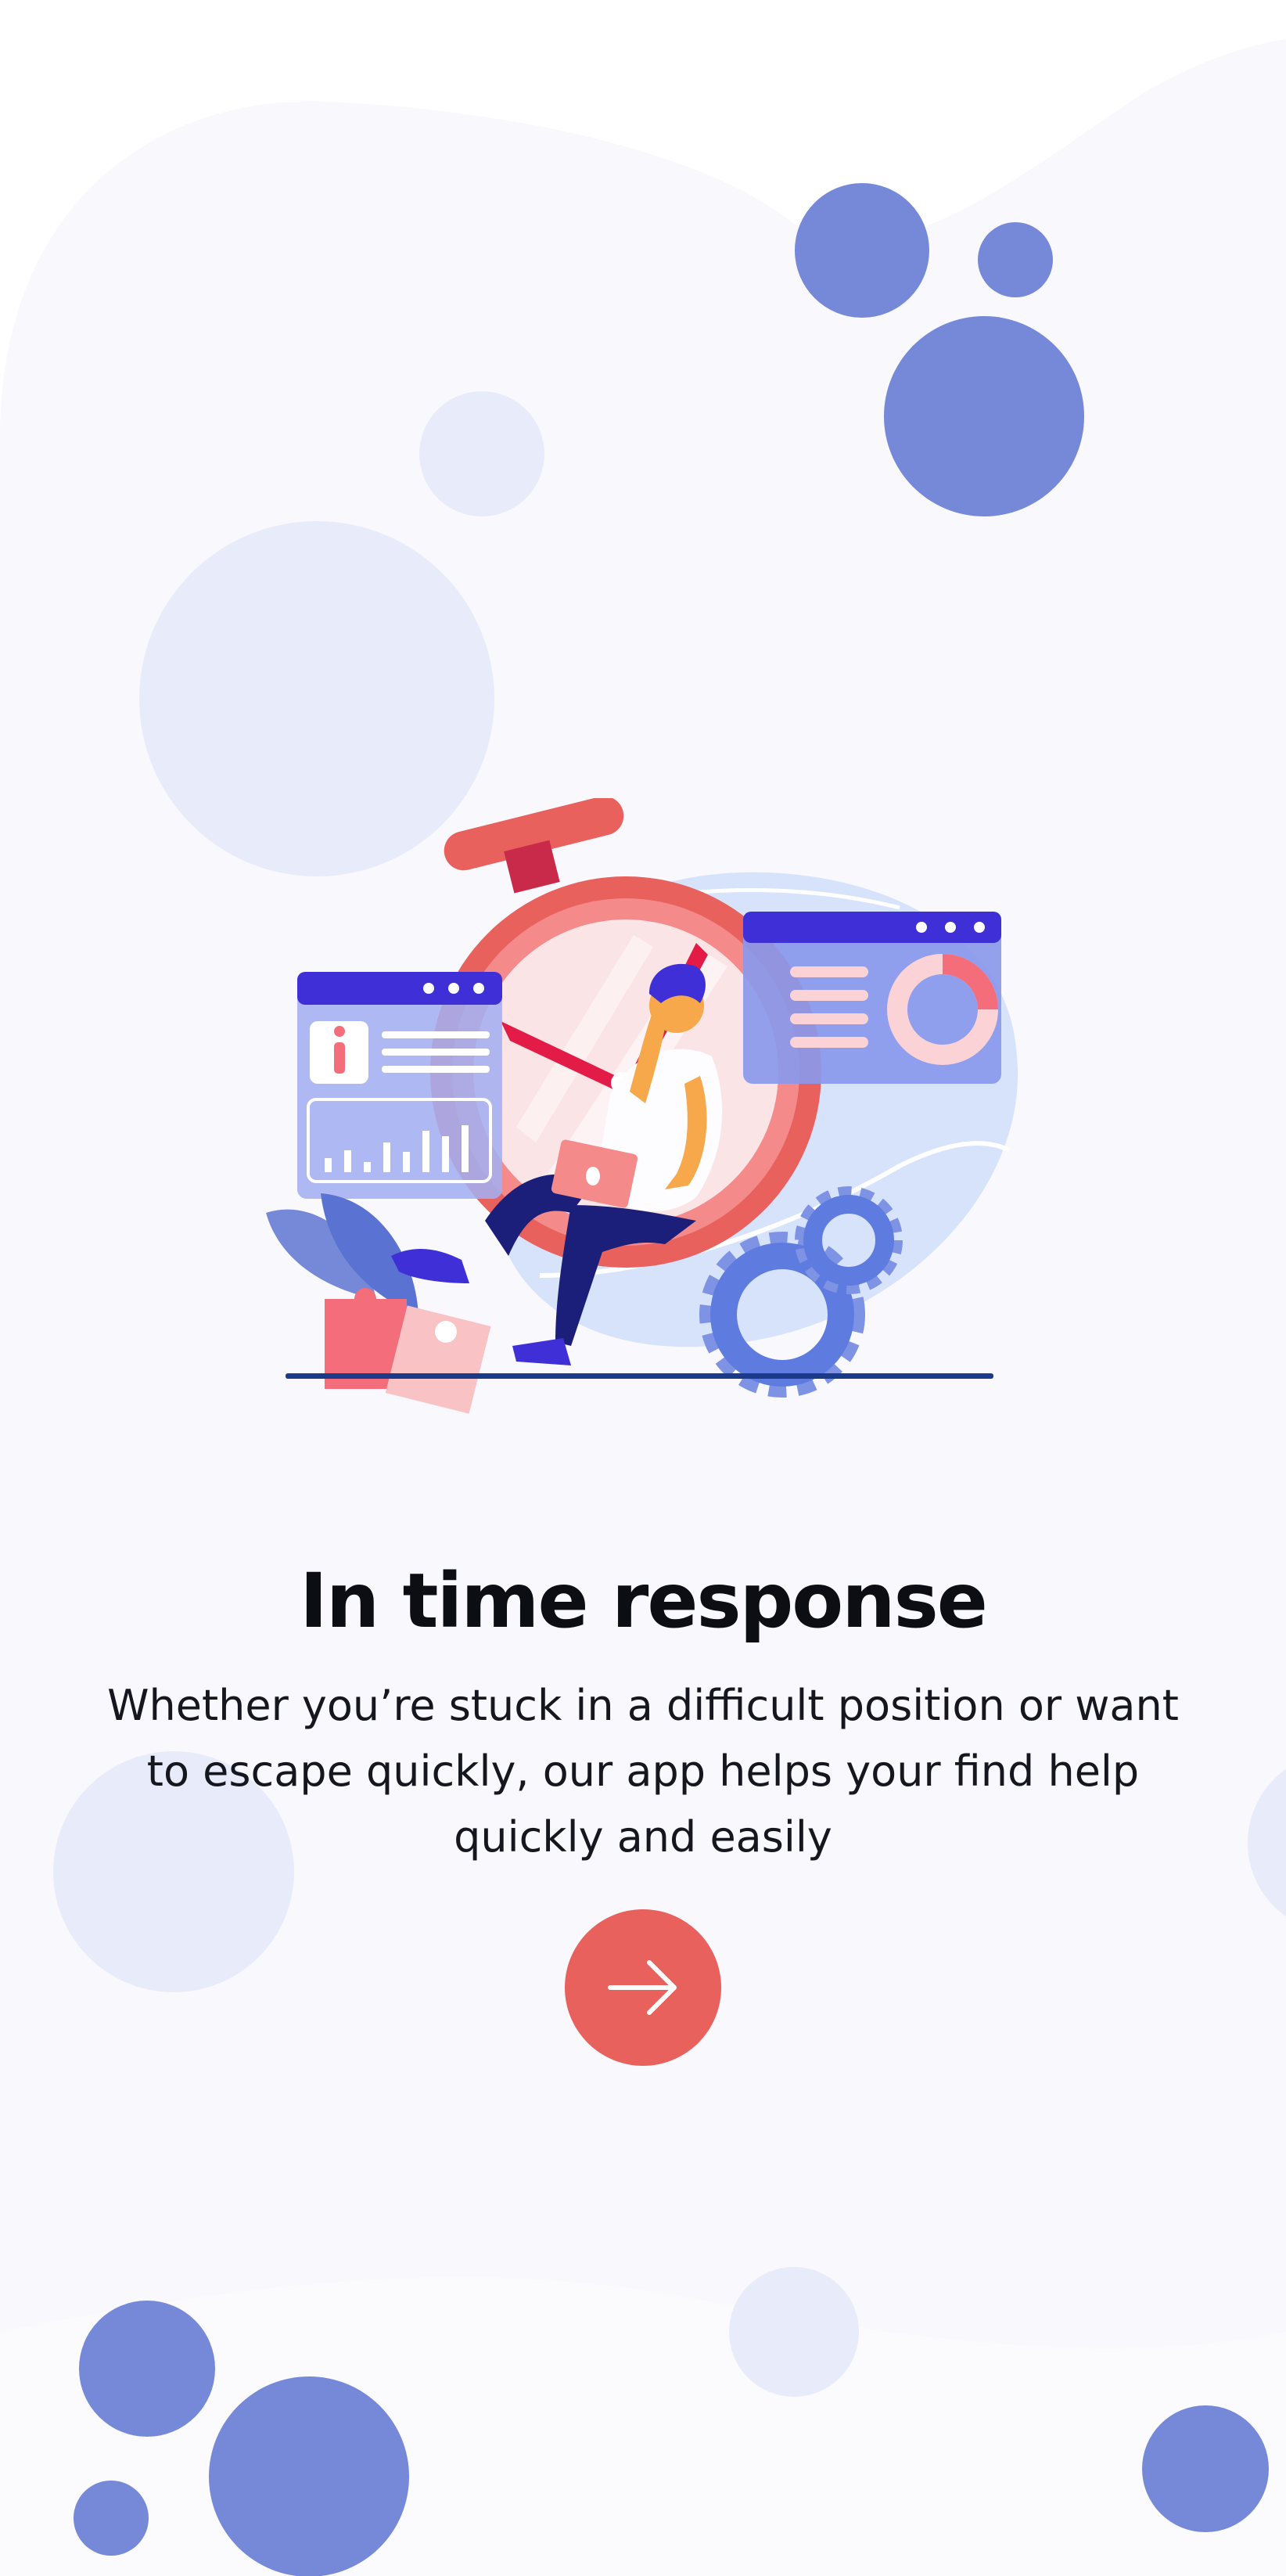 The height and width of the screenshot is (2576, 1286). I want to click on next-button, so click(643, 1987).